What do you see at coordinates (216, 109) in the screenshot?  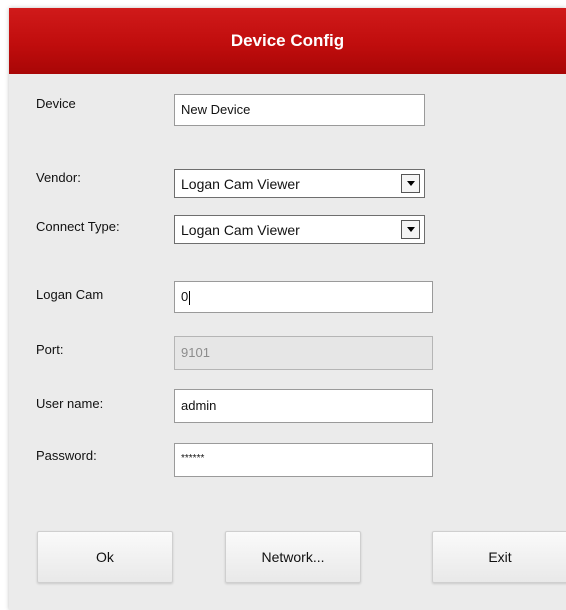 I see `device-name-value: New Device` at bounding box center [216, 109].